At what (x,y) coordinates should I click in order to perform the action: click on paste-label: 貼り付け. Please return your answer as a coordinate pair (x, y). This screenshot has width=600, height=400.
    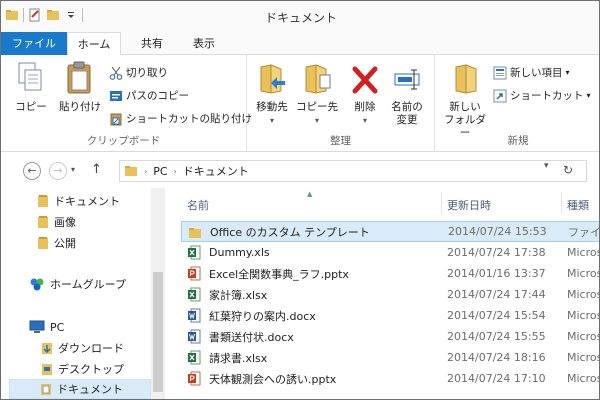
    Looking at the image, I should click on (80, 107).